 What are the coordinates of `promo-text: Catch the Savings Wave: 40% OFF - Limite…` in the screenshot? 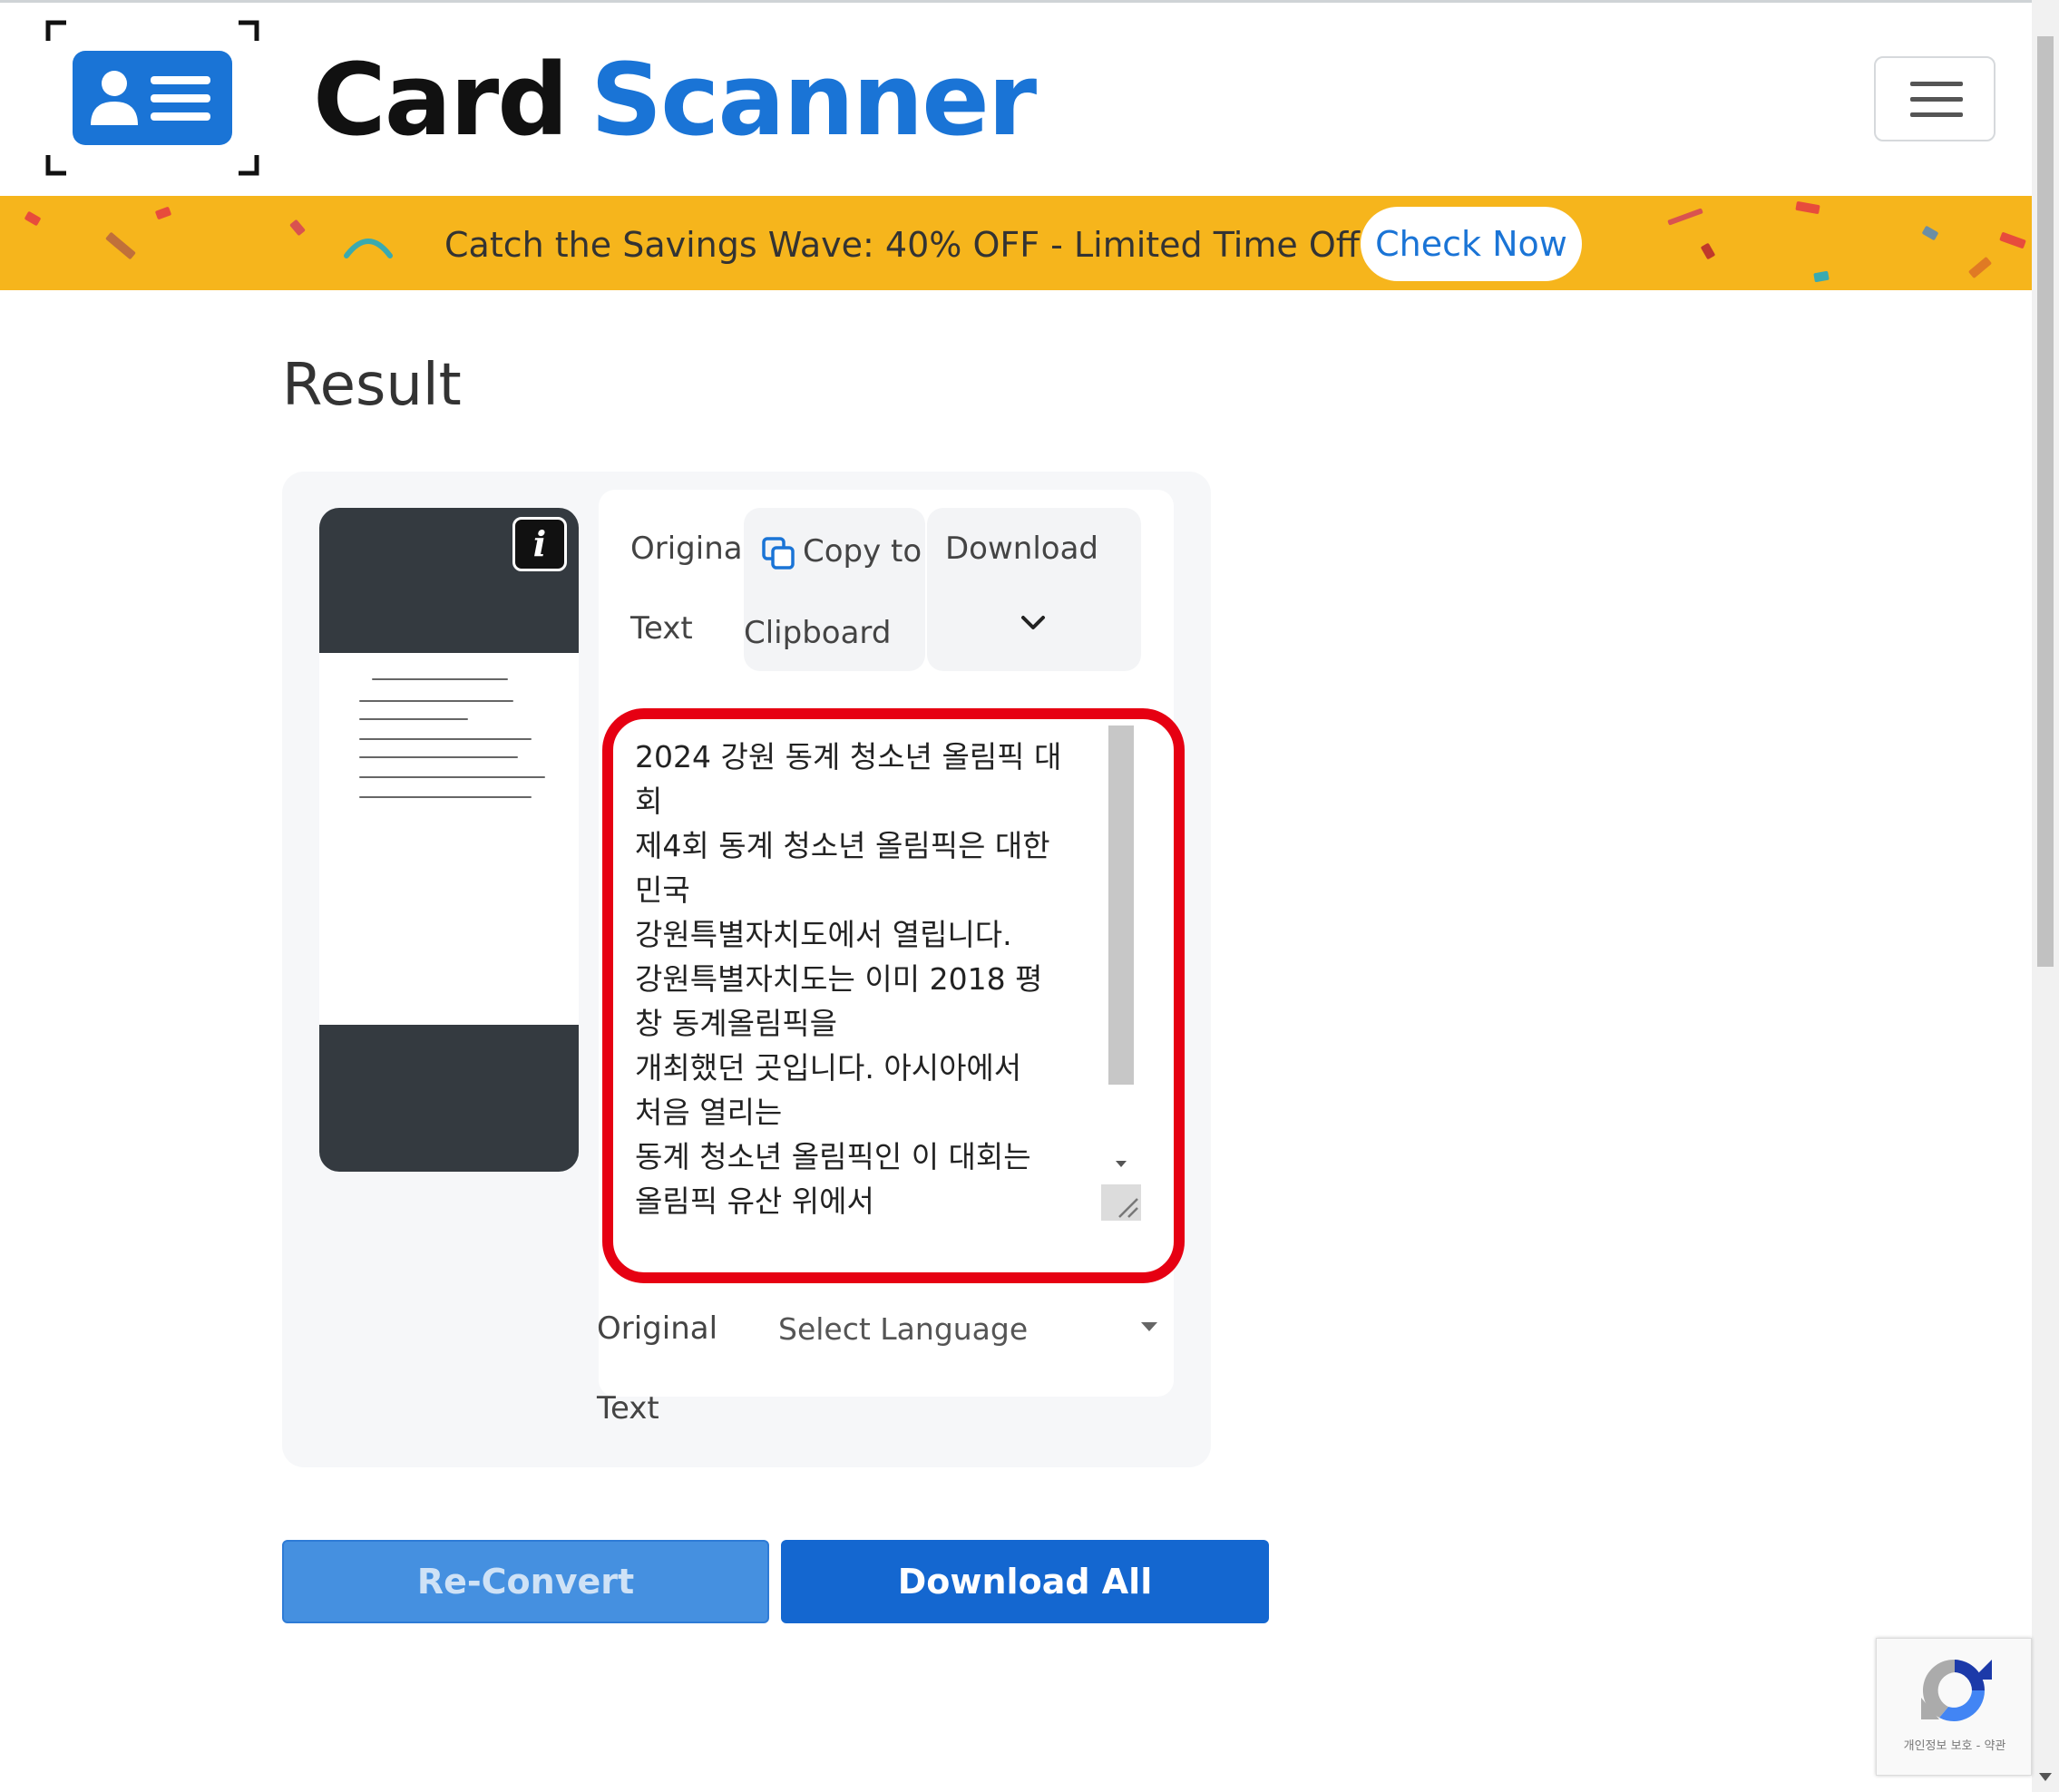 It's located at (919, 245).